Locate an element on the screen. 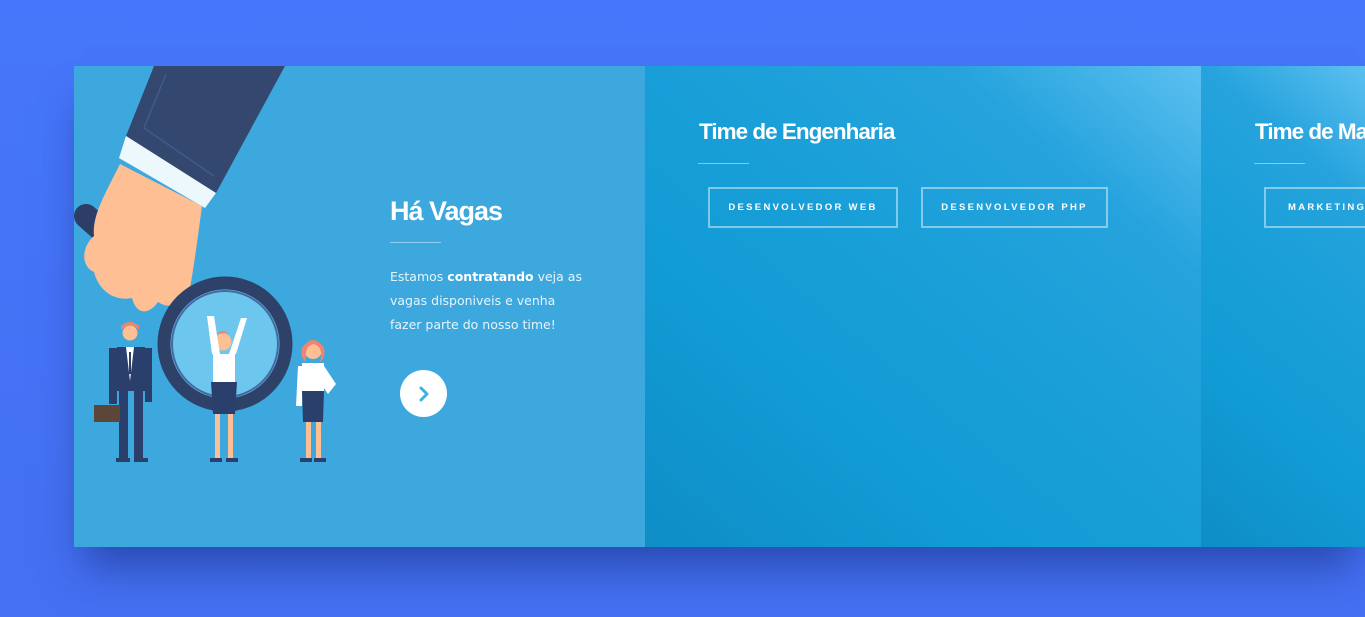  job-button-desenvolvedor-php: DESENVOLVEDOR PHP is located at coordinates (1014, 207).